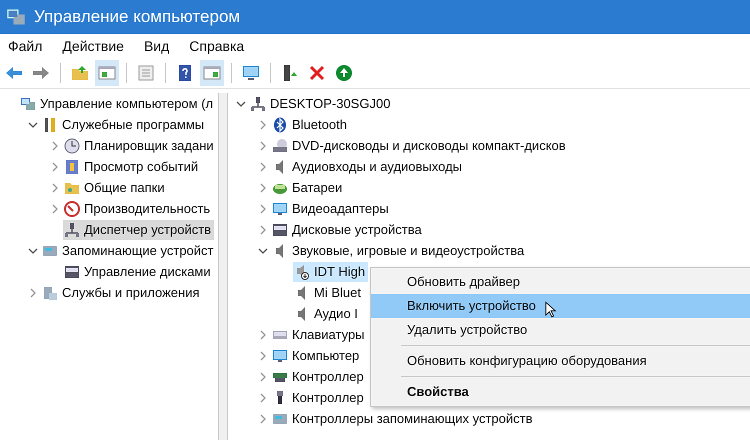  I want to click on tree-item: Управление дисками, so click(138, 272).